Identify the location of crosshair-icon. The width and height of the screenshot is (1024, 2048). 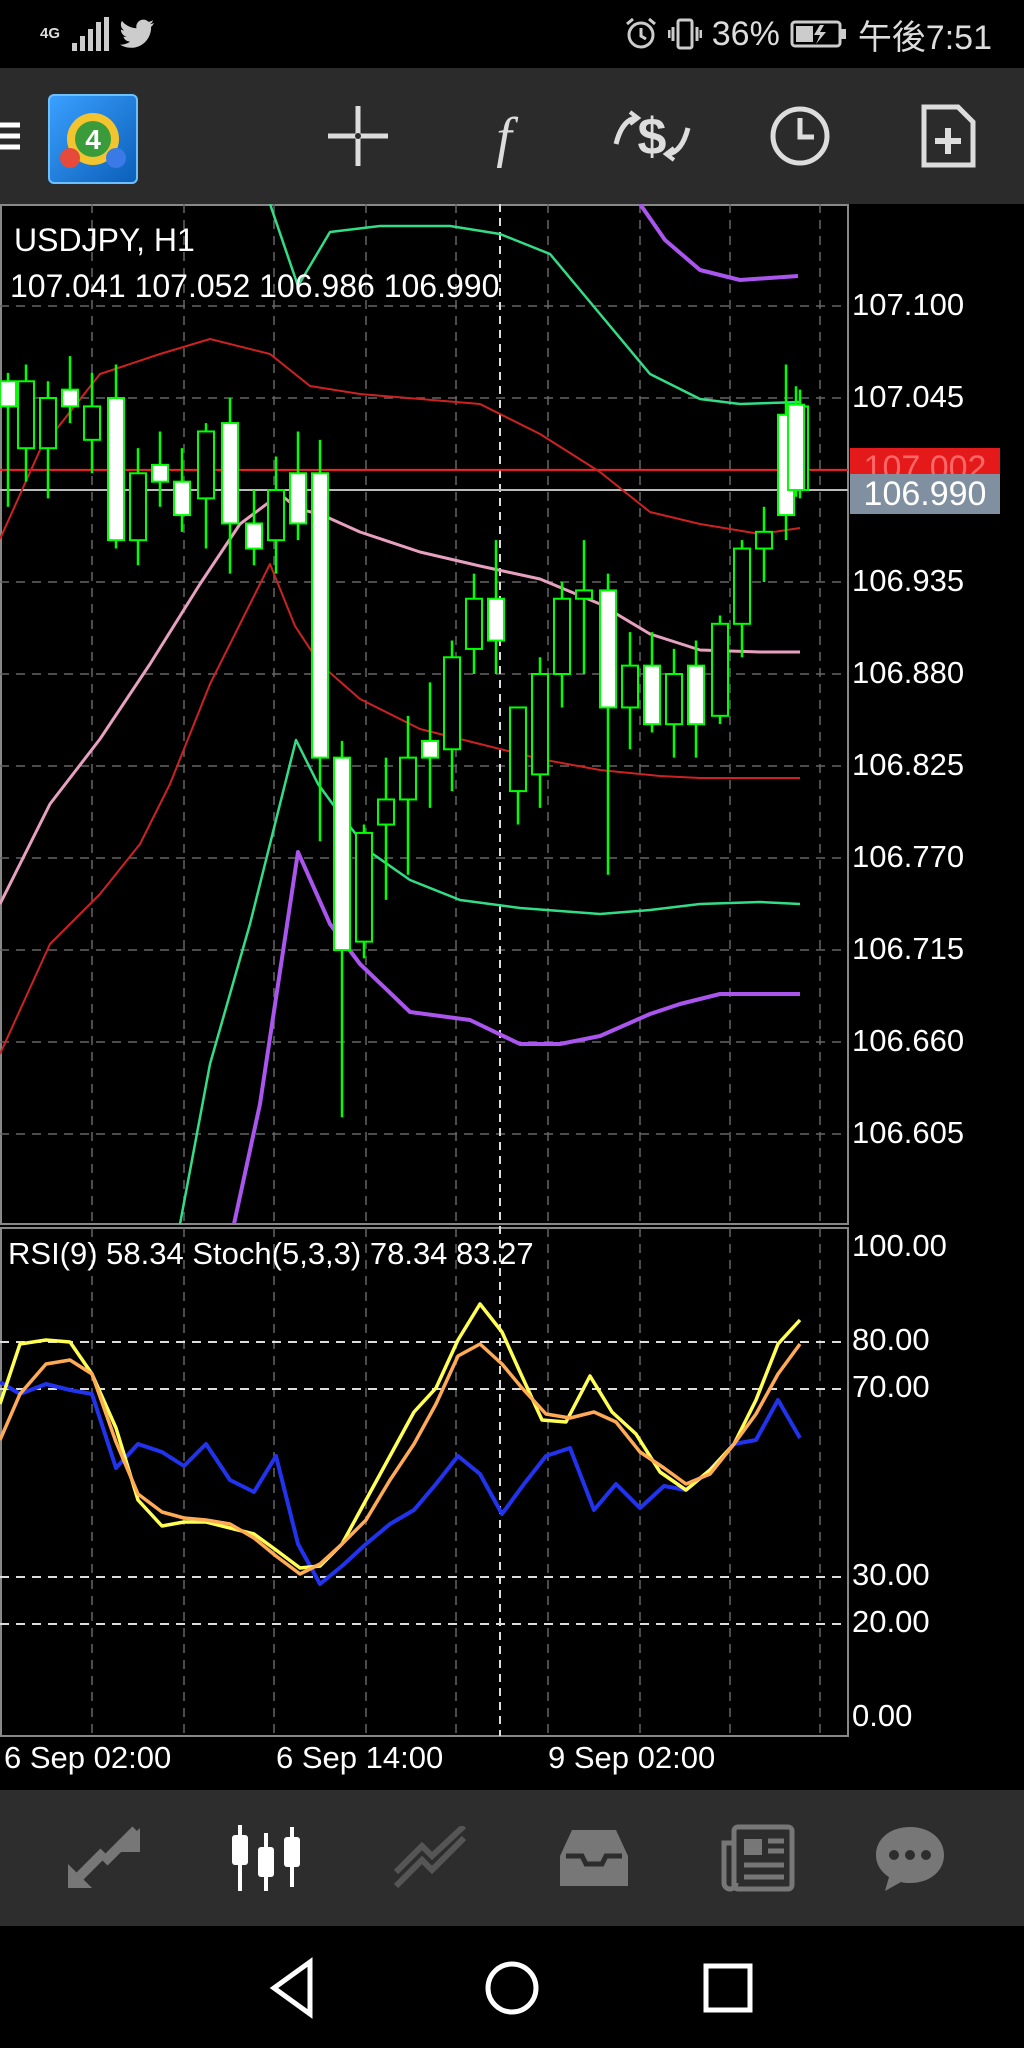
(358, 136).